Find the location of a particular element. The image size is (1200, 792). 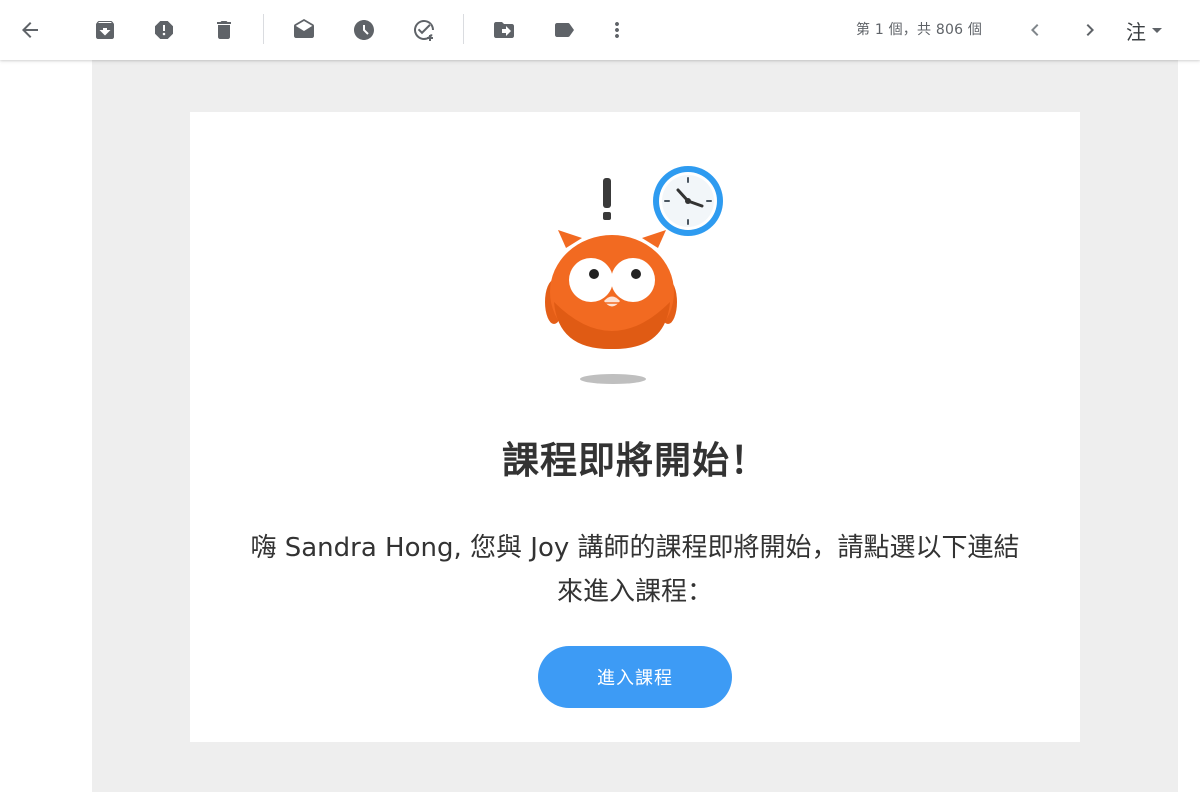

report-spam-button is located at coordinates (164, 30).